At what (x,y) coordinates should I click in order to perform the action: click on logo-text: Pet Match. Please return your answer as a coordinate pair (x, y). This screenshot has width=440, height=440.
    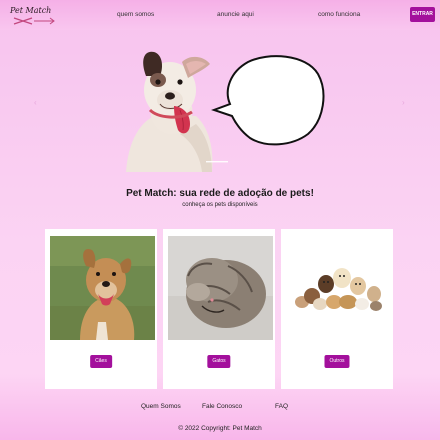
    Looking at the image, I should click on (31, 10).